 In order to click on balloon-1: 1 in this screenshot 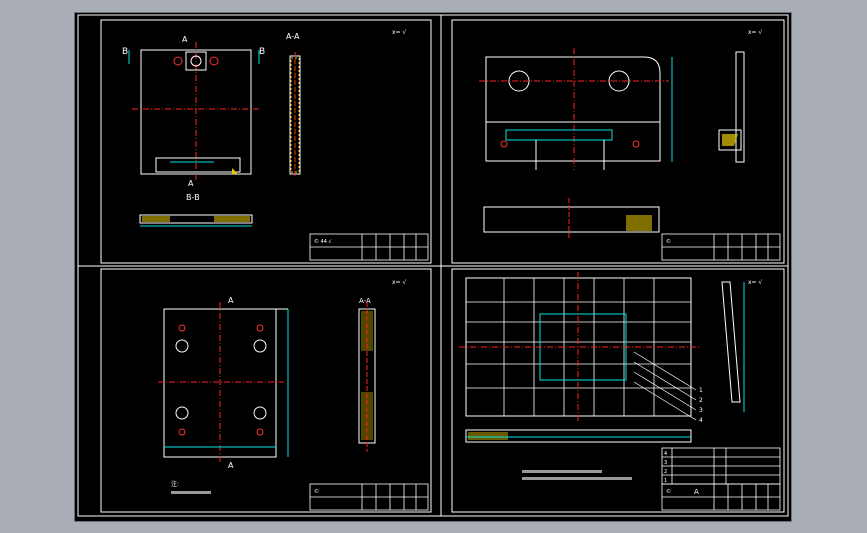, I will do `click(701, 390)`.